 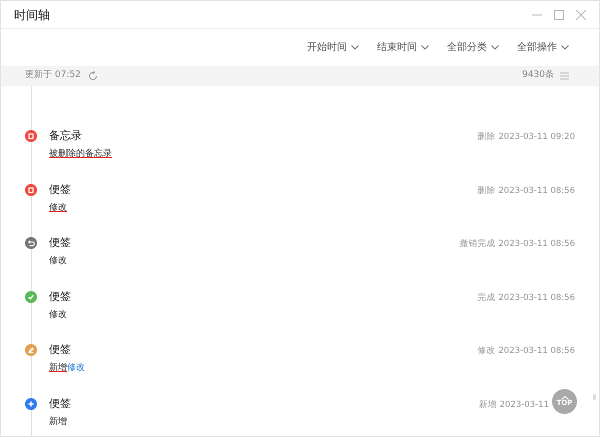 What do you see at coordinates (32, 15) in the screenshot?
I see `window-title: 时间轴` at bounding box center [32, 15].